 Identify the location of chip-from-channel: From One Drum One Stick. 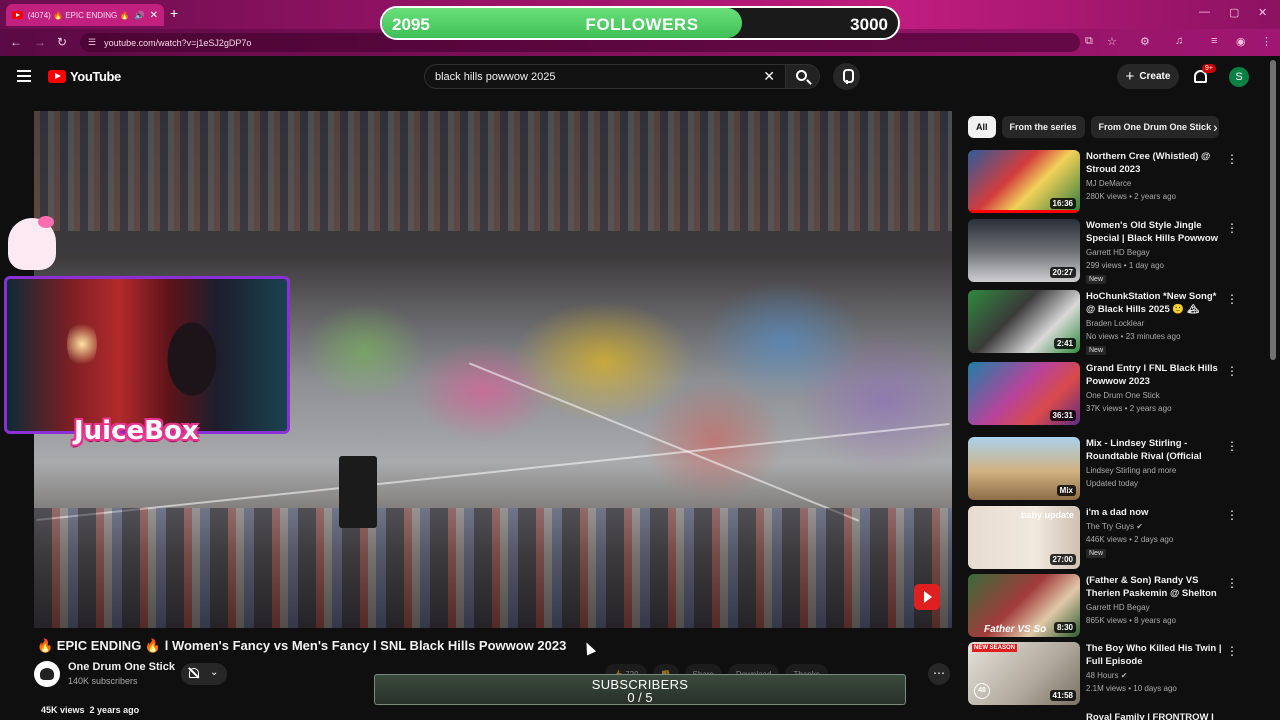
(1155, 127).